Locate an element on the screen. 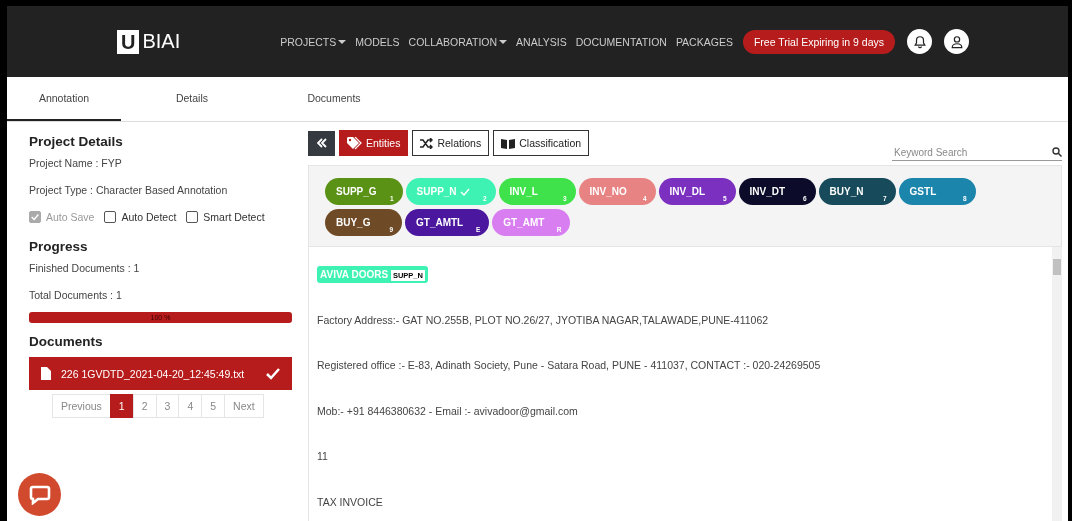 The height and width of the screenshot is (521, 1072). page-link: 4 is located at coordinates (190, 406).